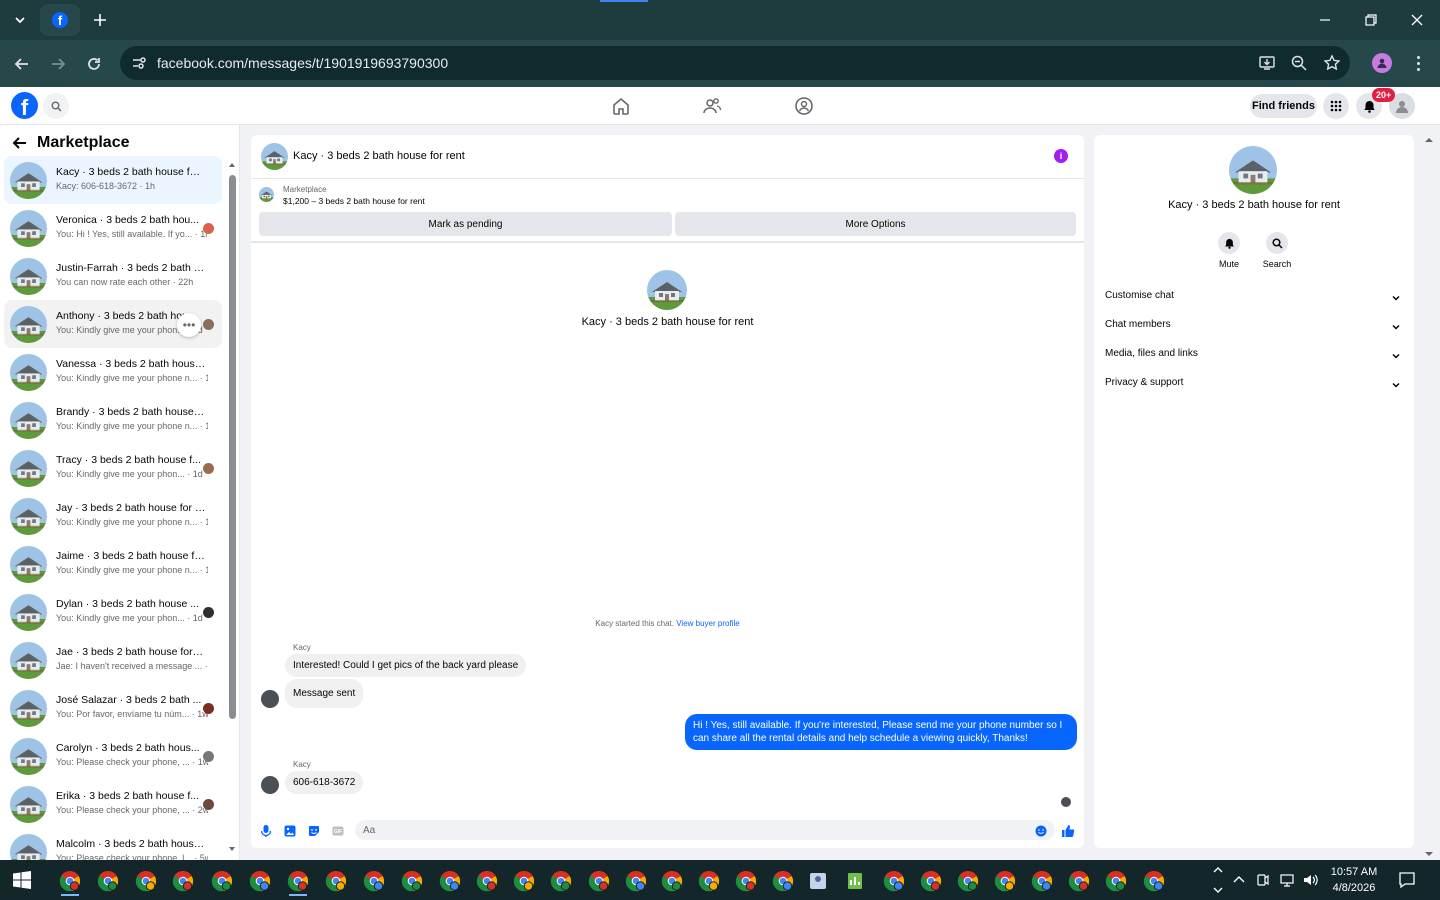 The image size is (1440, 900). I want to click on taskbar-clock: 10:57 AM 4/8/2026, so click(1354, 880).